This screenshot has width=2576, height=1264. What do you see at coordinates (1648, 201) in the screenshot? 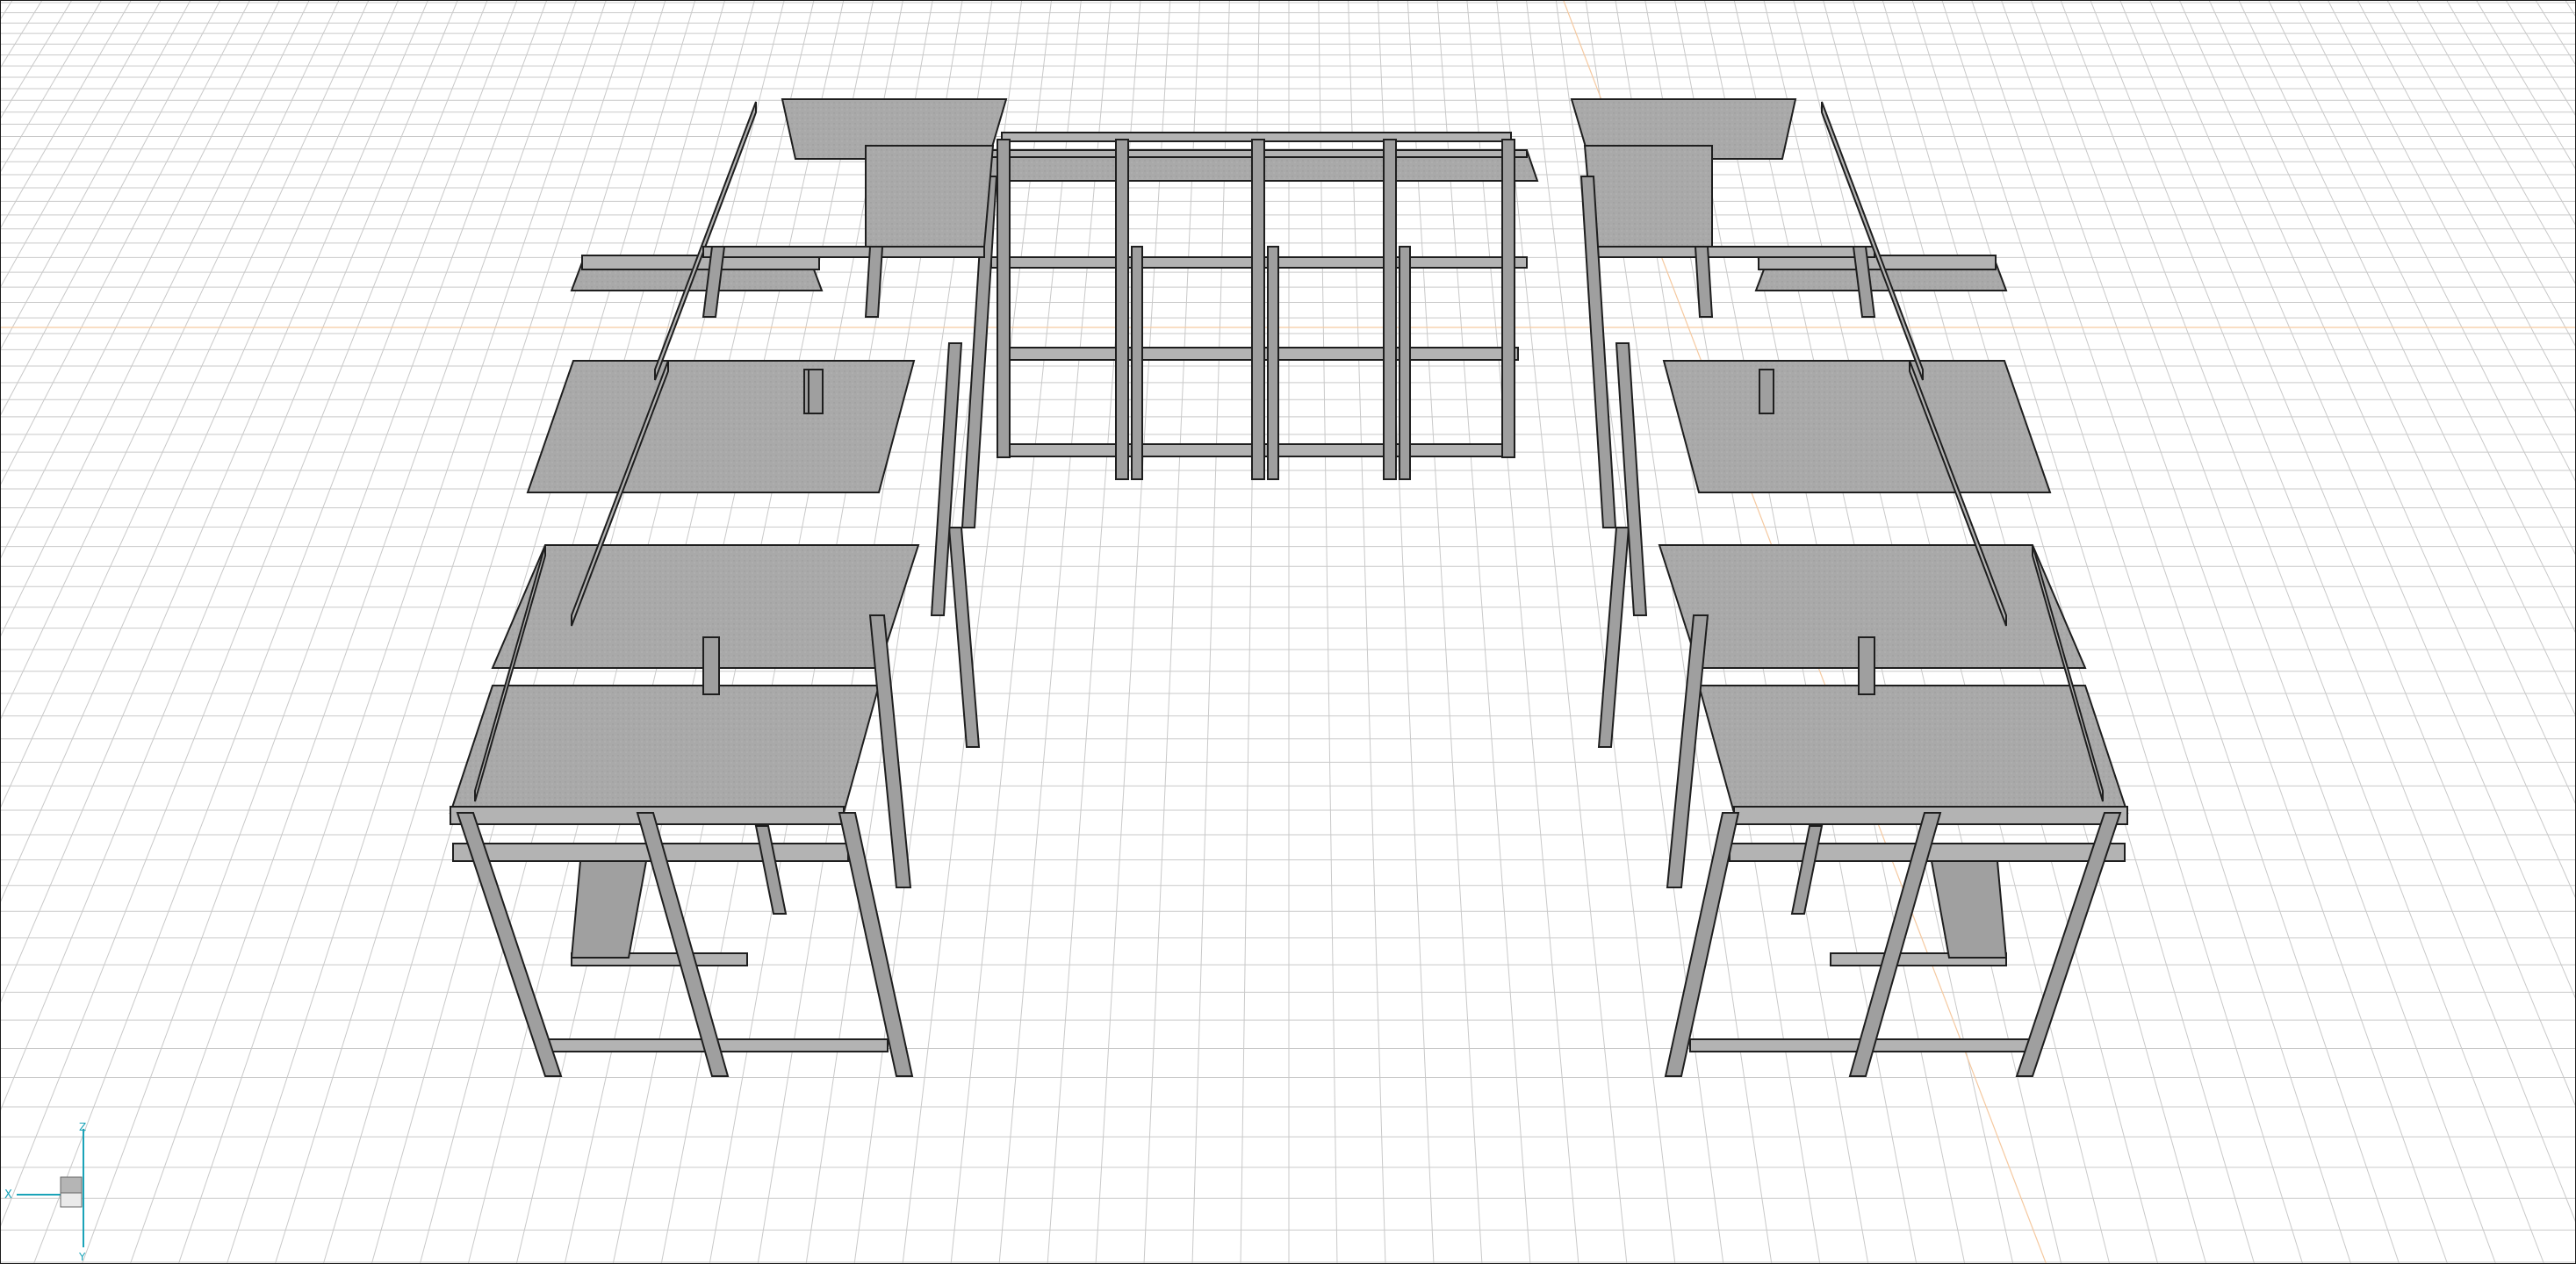
I see `slab-right-inner` at bounding box center [1648, 201].